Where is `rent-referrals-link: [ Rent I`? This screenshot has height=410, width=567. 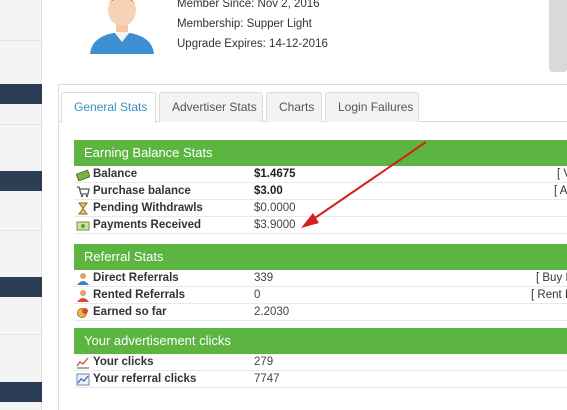
rent-referrals-link: [ Rent I is located at coordinates (549, 295).